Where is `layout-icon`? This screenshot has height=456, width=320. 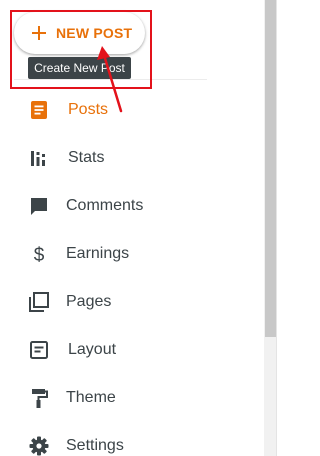 layout-icon is located at coordinates (39, 350).